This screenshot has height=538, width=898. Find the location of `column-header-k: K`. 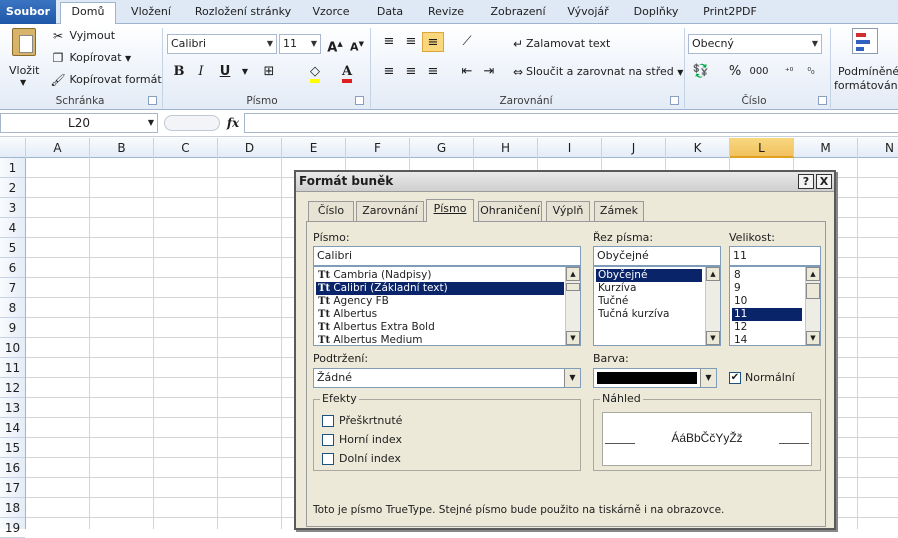

column-header-k: K is located at coordinates (698, 148).